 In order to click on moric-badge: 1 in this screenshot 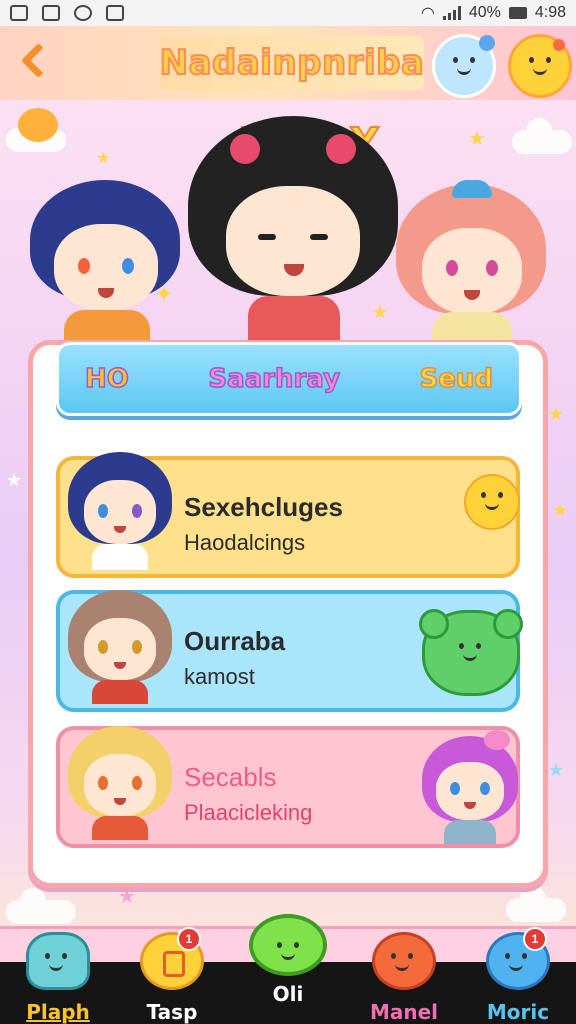, I will do `click(535, 939)`.